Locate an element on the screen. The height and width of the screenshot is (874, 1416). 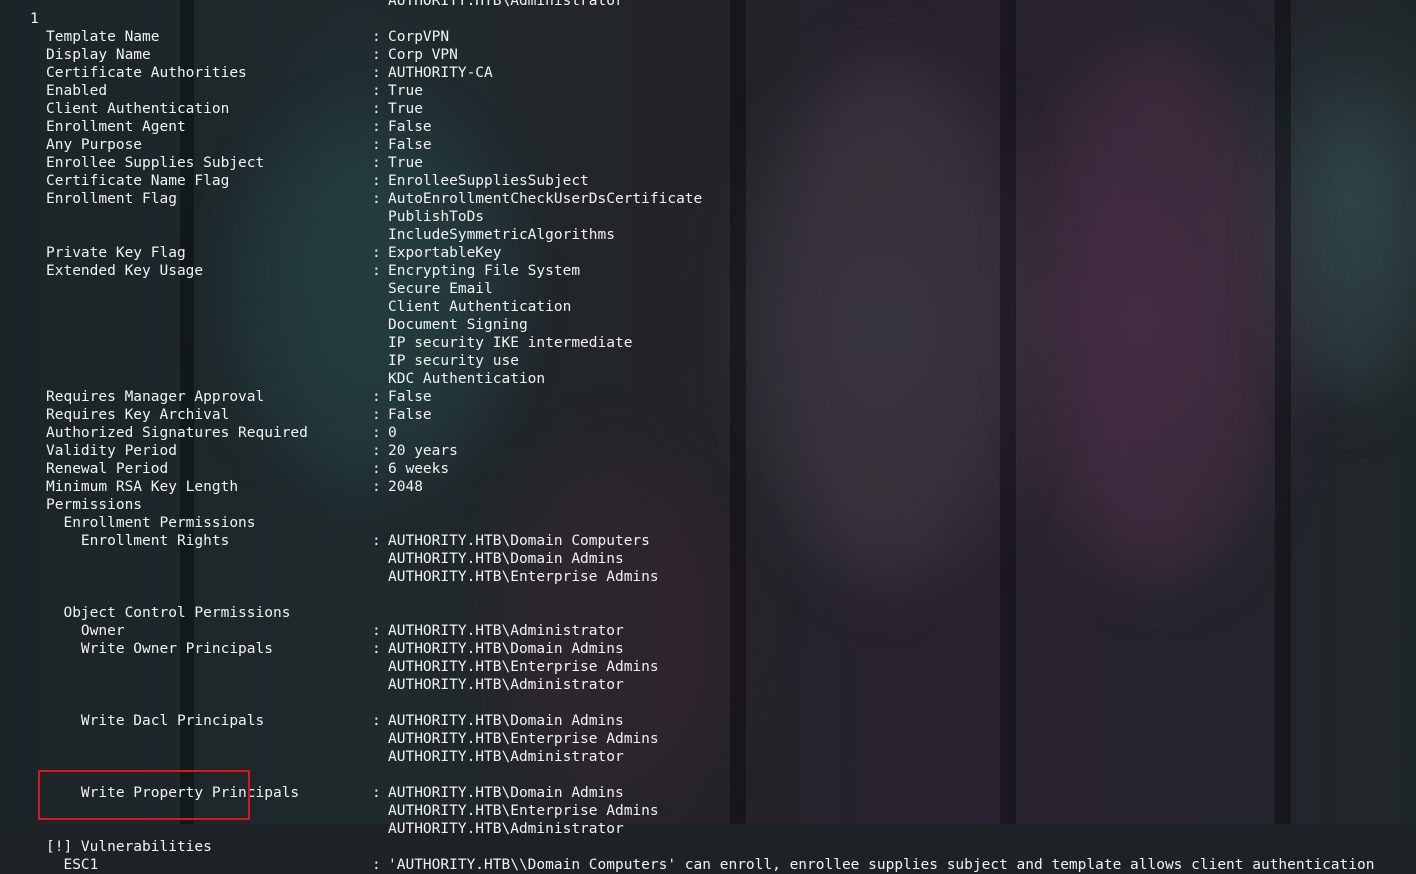
terminal-line: AUTHORITY.HTB\Administrator is located at coordinates (708, 829).